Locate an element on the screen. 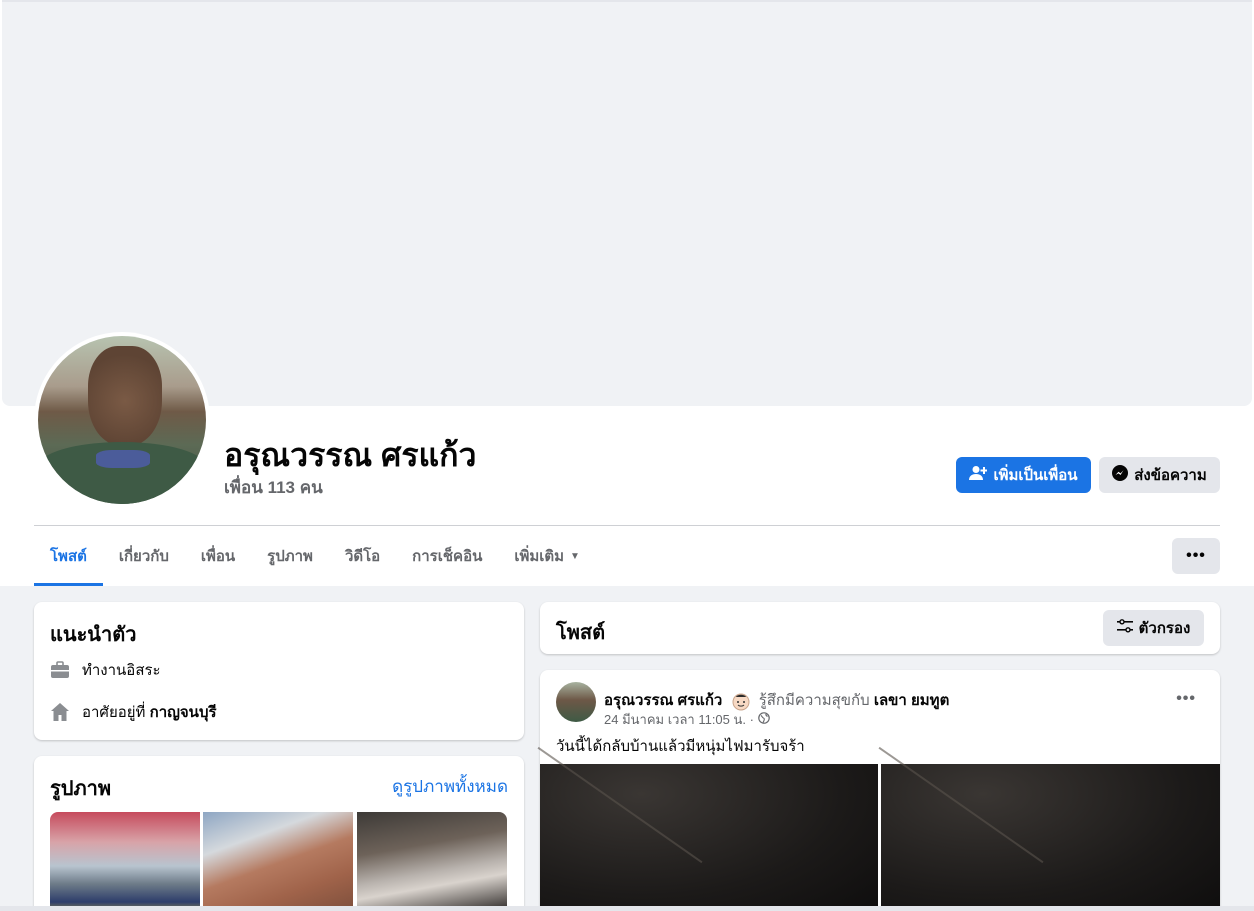 This screenshot has width=1254, height=911. friends-count: เพื่อน 113 คน is located at coordinates (273, 487).